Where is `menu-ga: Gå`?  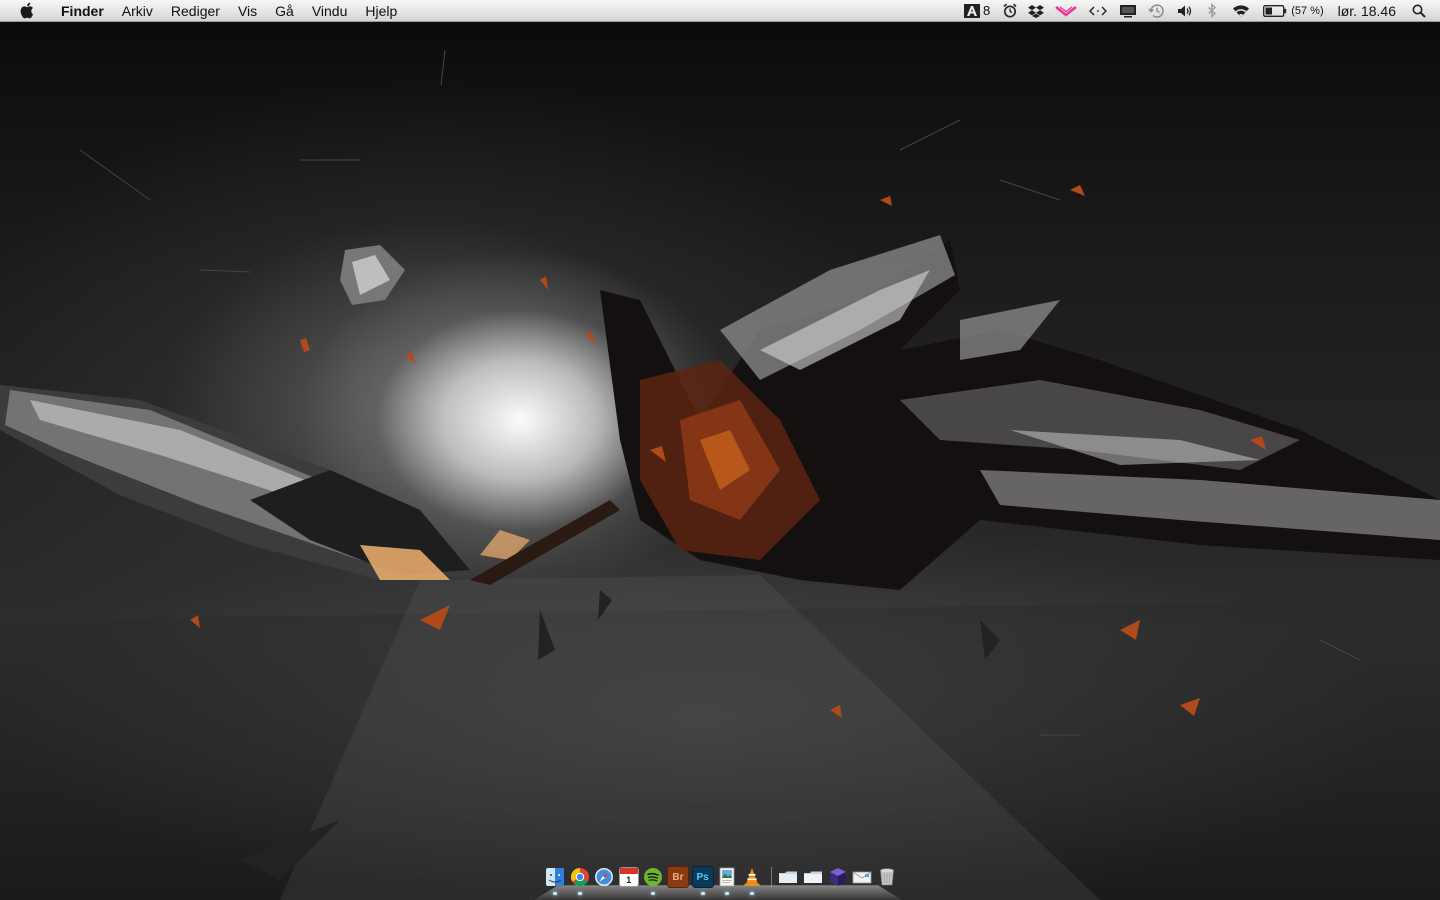
menu-ga: Gå is located at coordinates (284, 11).